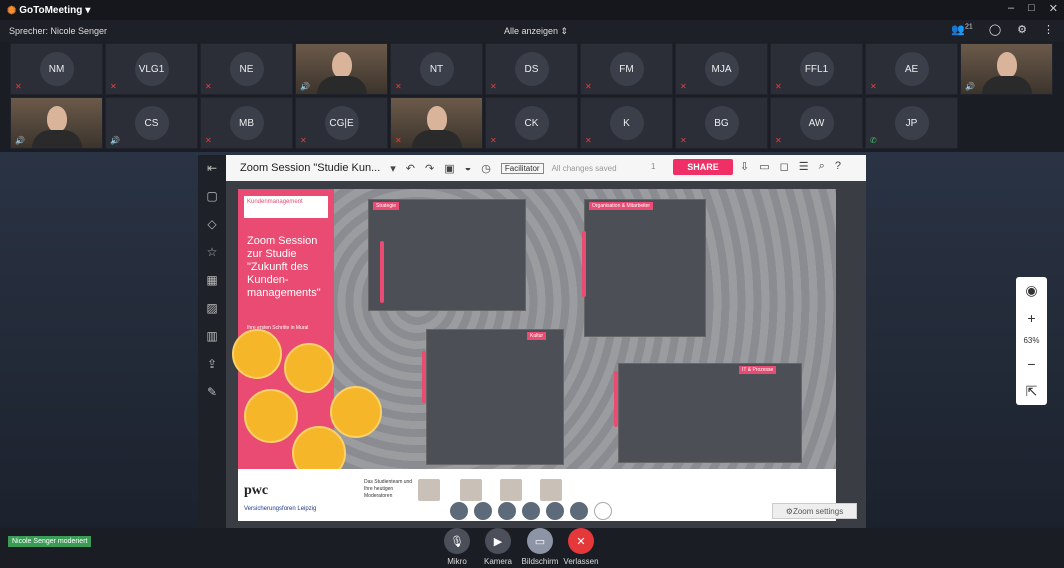 The height and width of the screenshot is (568, 1064). Describe the element at coordinates (212, 252) in the screenshot. I see `star-icon: ☆` at that location.